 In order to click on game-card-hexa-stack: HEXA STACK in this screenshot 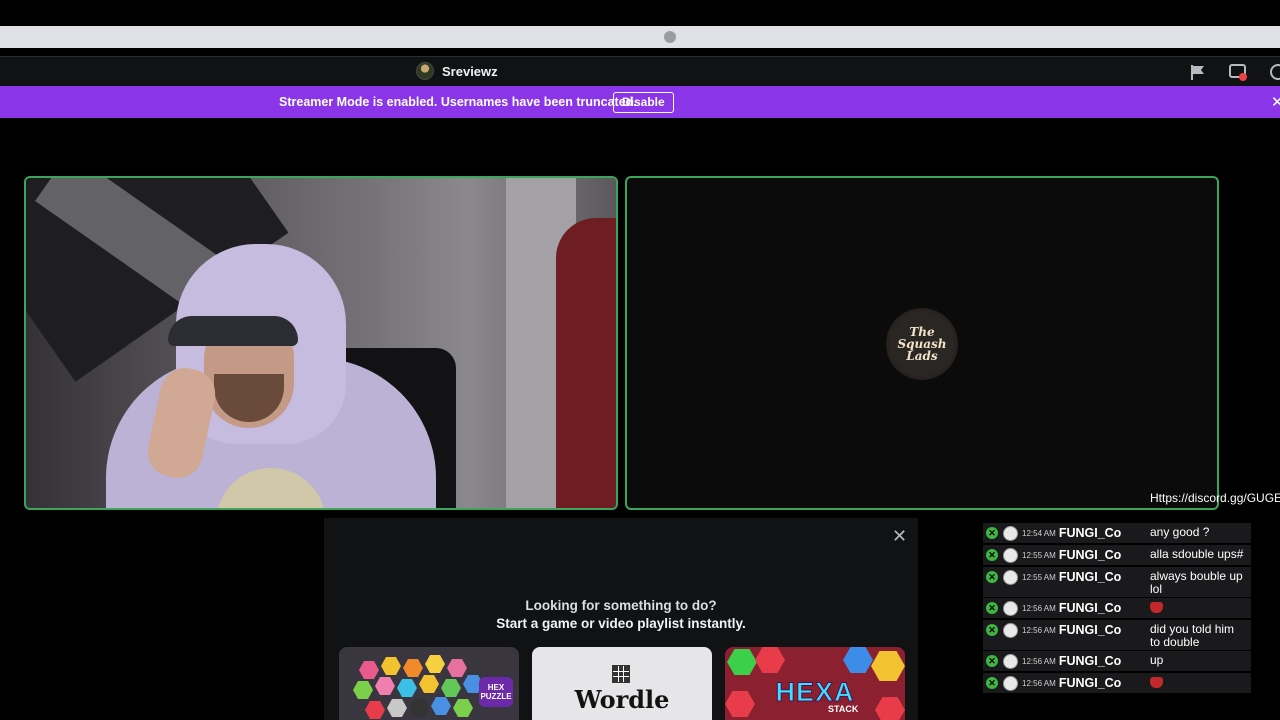, I will do `click(815, 683)`.